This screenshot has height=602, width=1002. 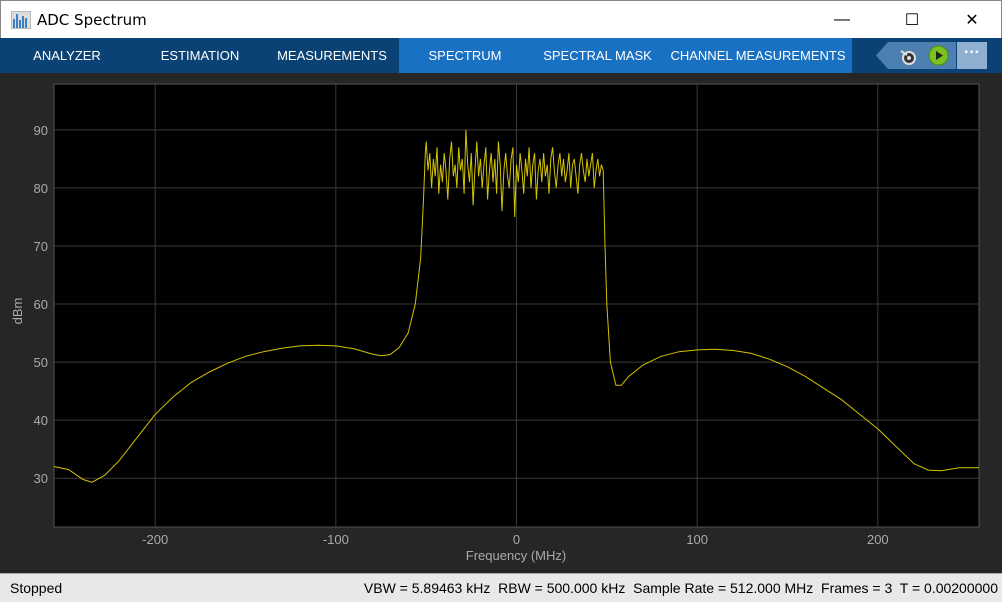 What do you see at coordinates (336, 539) in the screenshot?
I see `x-tick-label: -100` at bounding box center [336, 539].